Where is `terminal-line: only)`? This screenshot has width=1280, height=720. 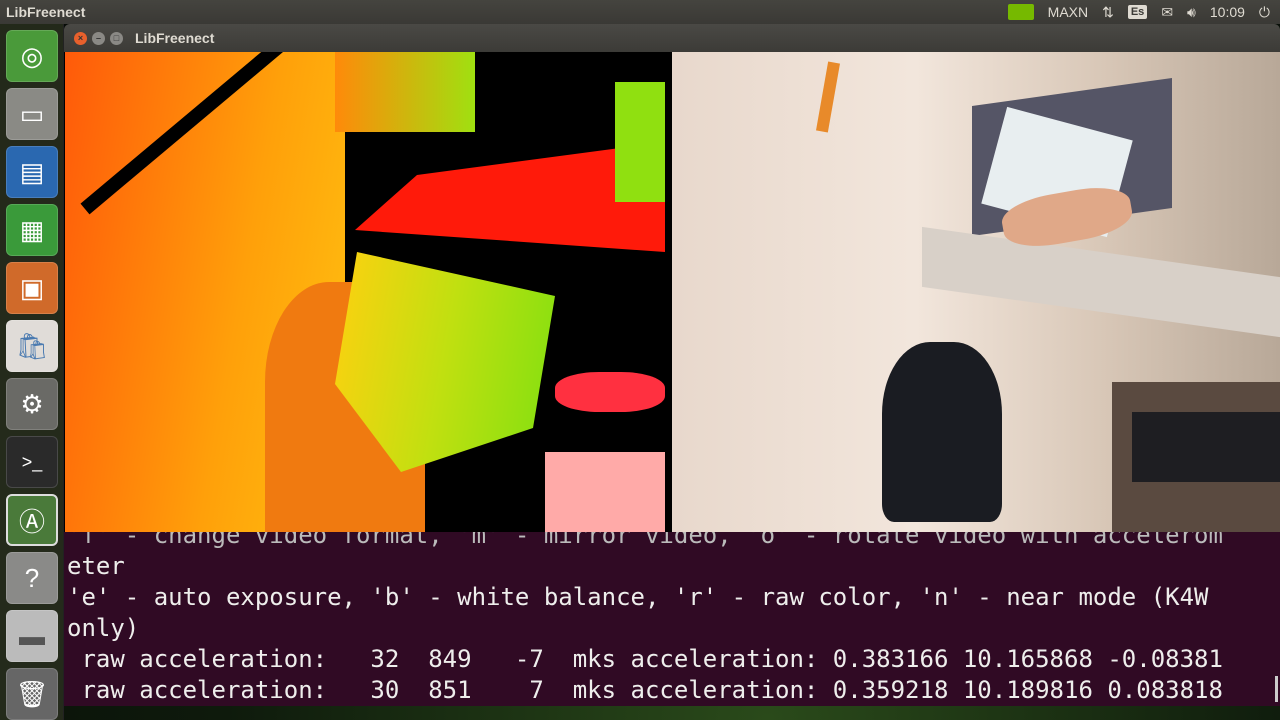 terminal-line: only) is located at coordinates (103, 628).